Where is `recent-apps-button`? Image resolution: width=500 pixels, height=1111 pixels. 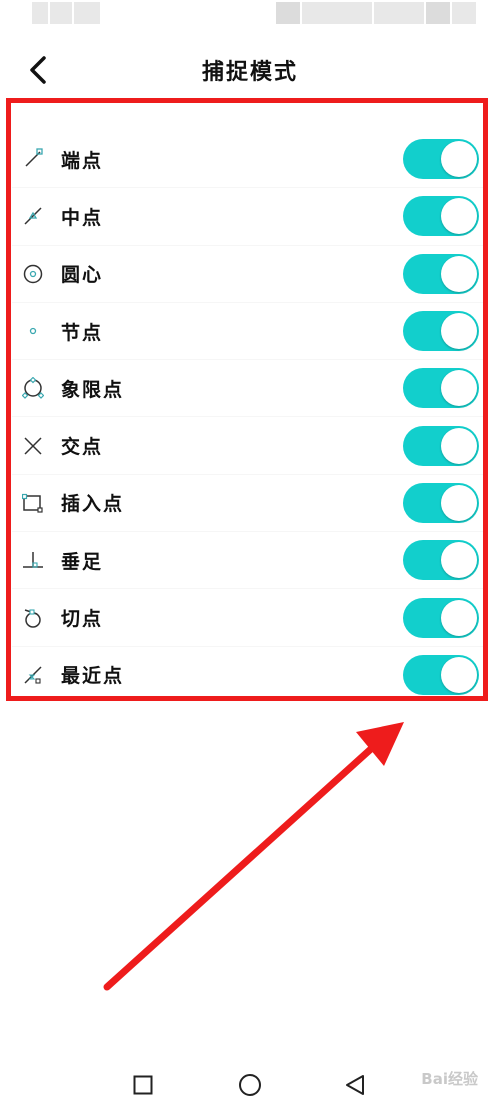 recent-apps-button is located at coordinates (143, 1085).